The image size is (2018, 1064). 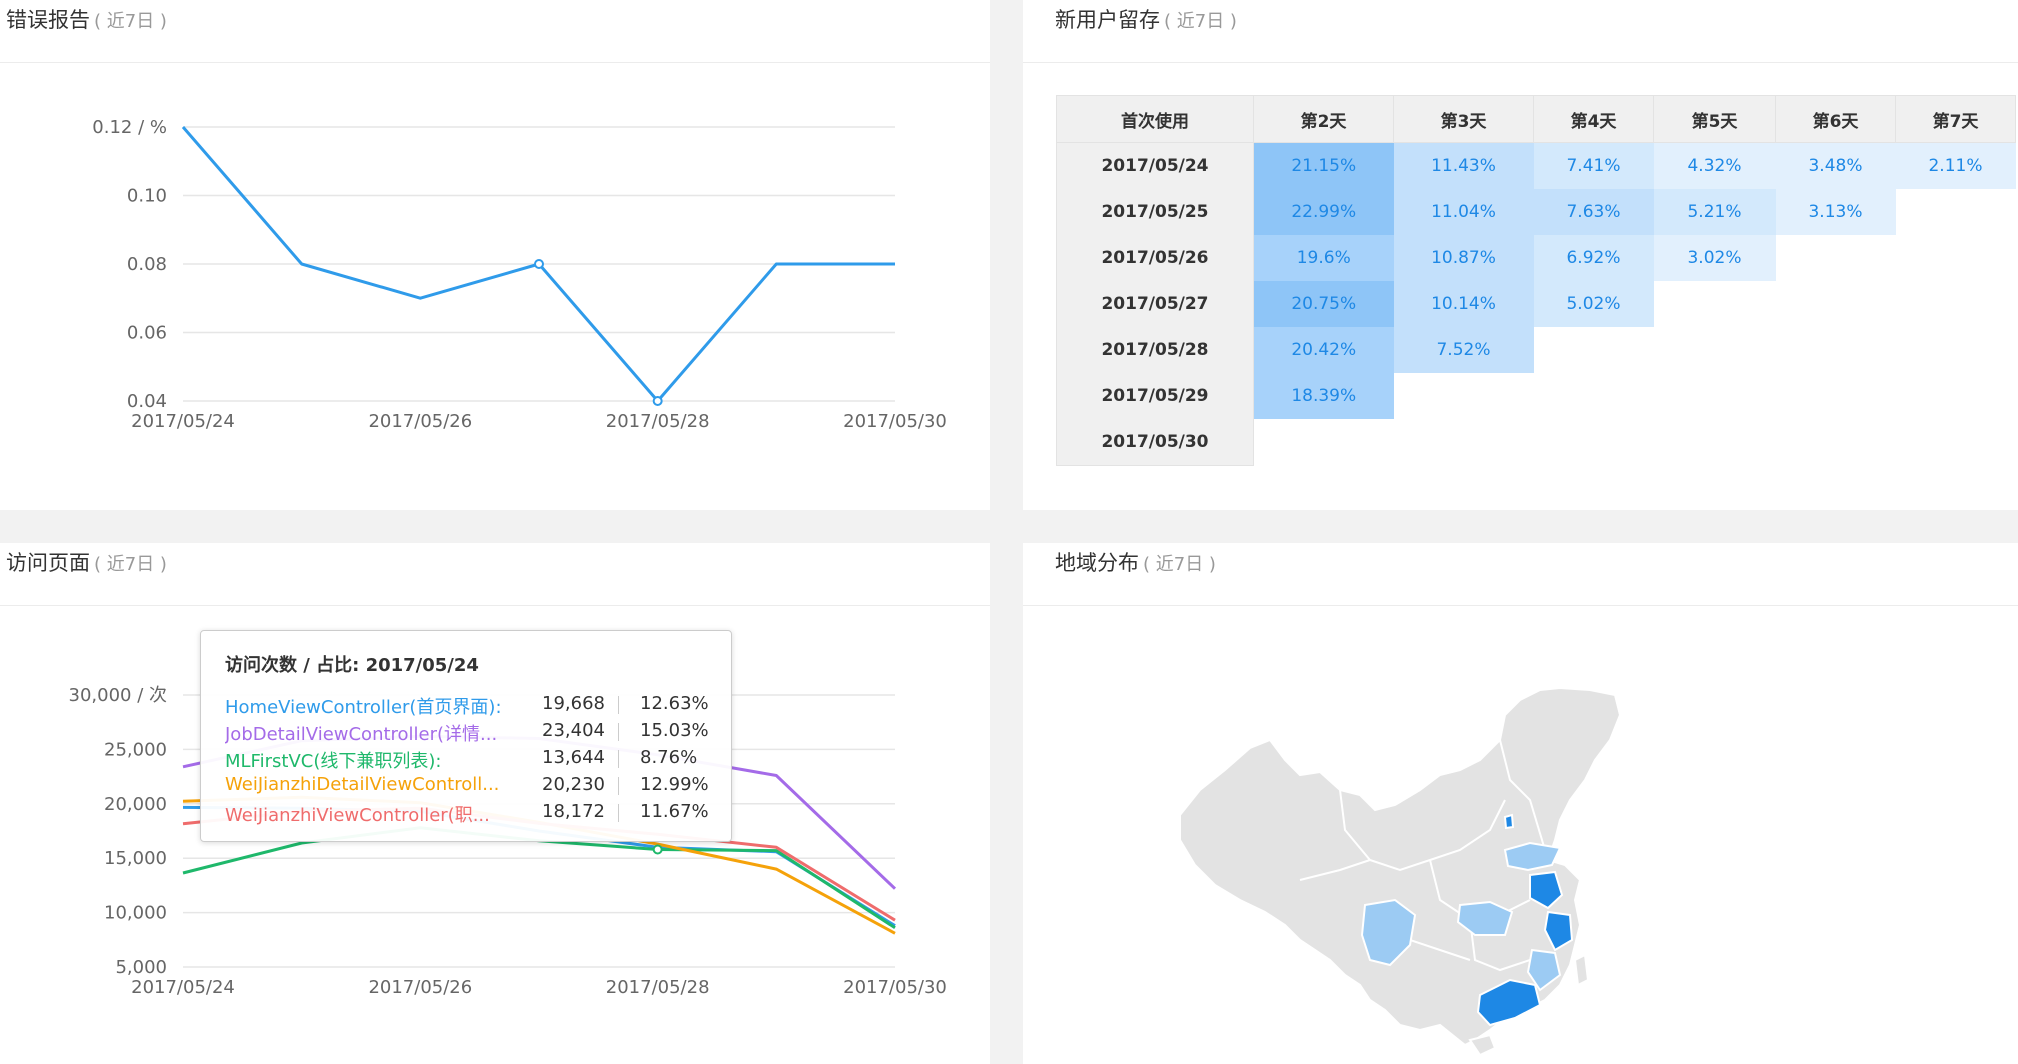 What do you see at coordinates (118, 695) in the screenshot?
I see `visits-chart-y-tick-label: 30,000 / 次` at bounding box center [118, 695].